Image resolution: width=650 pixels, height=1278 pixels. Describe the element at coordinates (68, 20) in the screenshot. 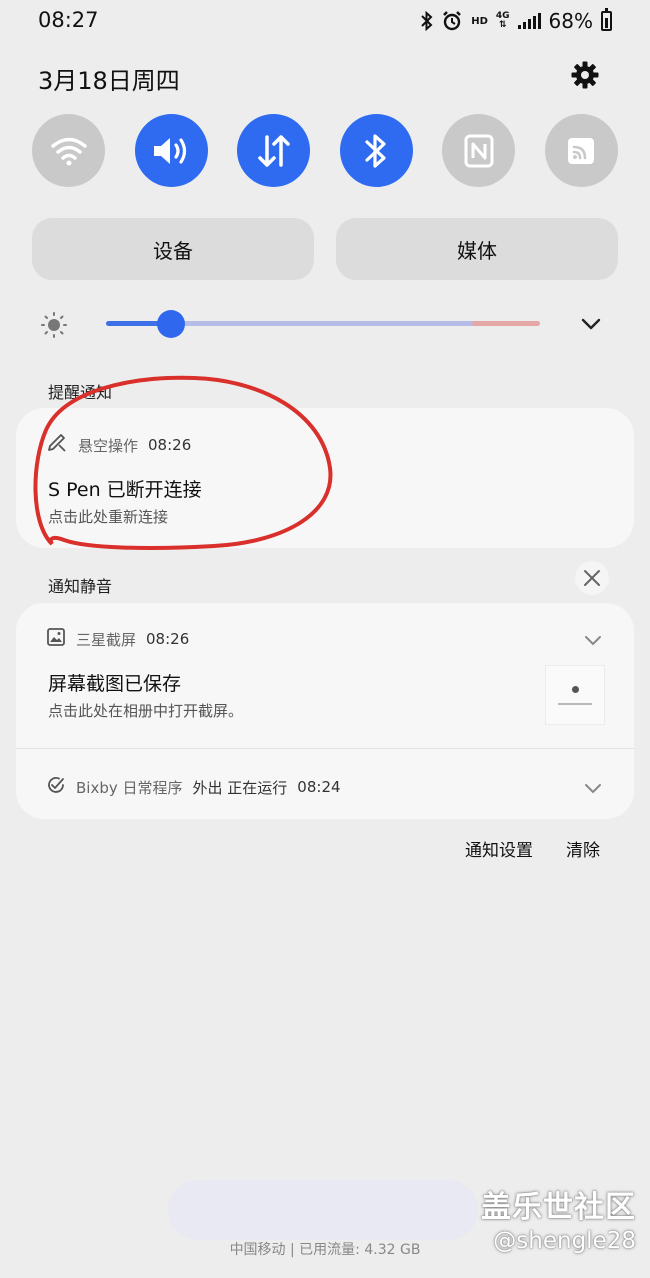

I see `status-time: 08:27` at that location.